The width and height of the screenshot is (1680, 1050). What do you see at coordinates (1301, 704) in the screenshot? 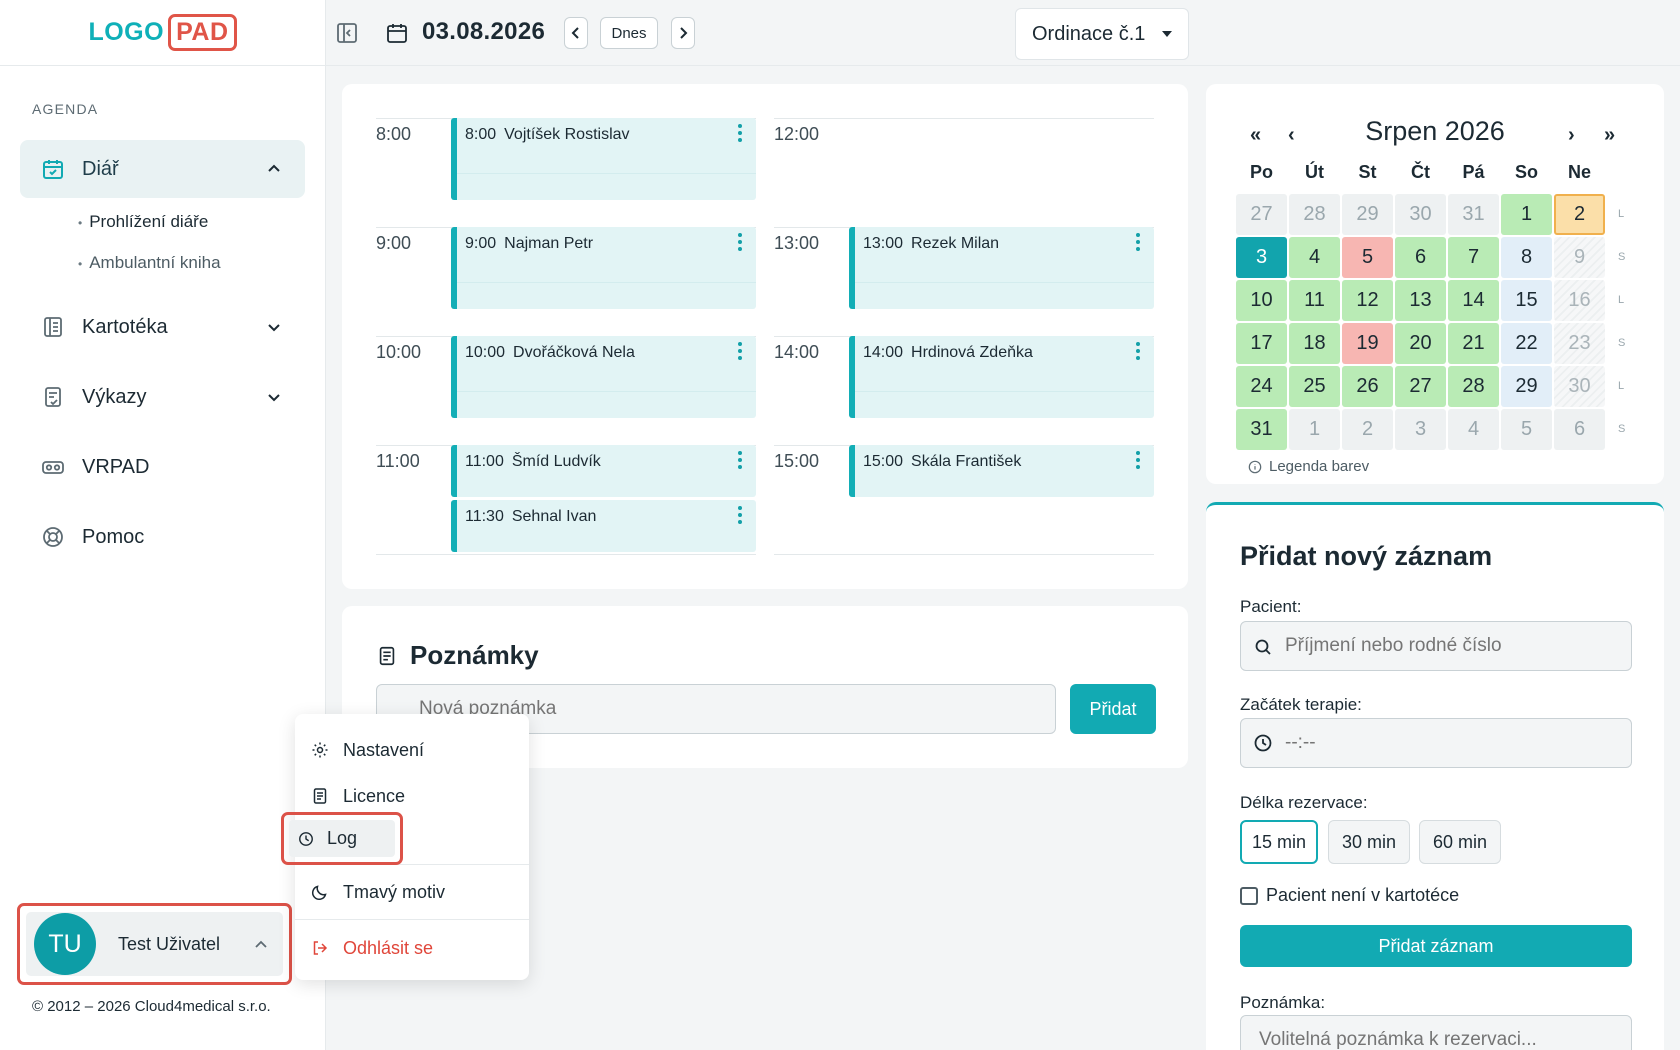
I see `start-label: Začátek terapie:` at bounding box center [1301, 704].